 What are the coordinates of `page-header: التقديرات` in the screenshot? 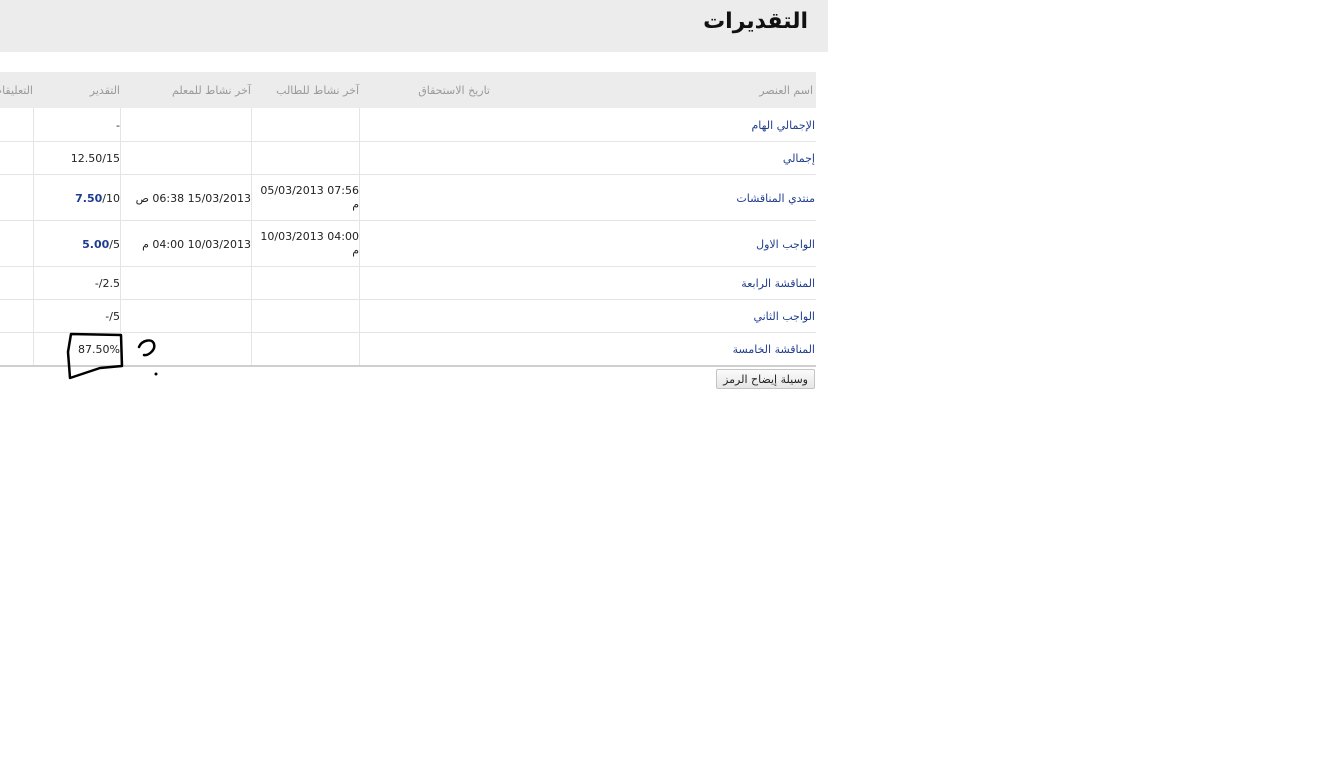 It's located at (414, 26).